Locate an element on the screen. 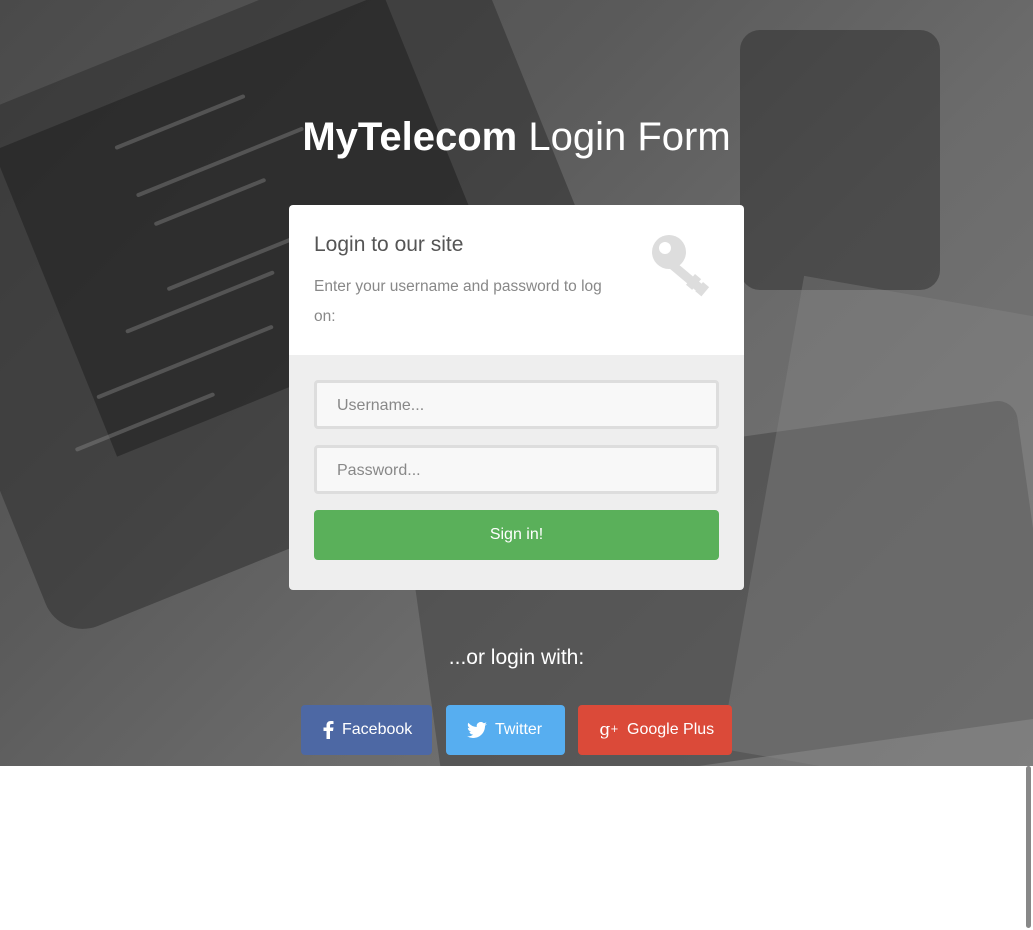 Image resolution: width=1033 pixels, height=930 pixels. login-card-heading: Login to our site is located at coordinates (389, 244).